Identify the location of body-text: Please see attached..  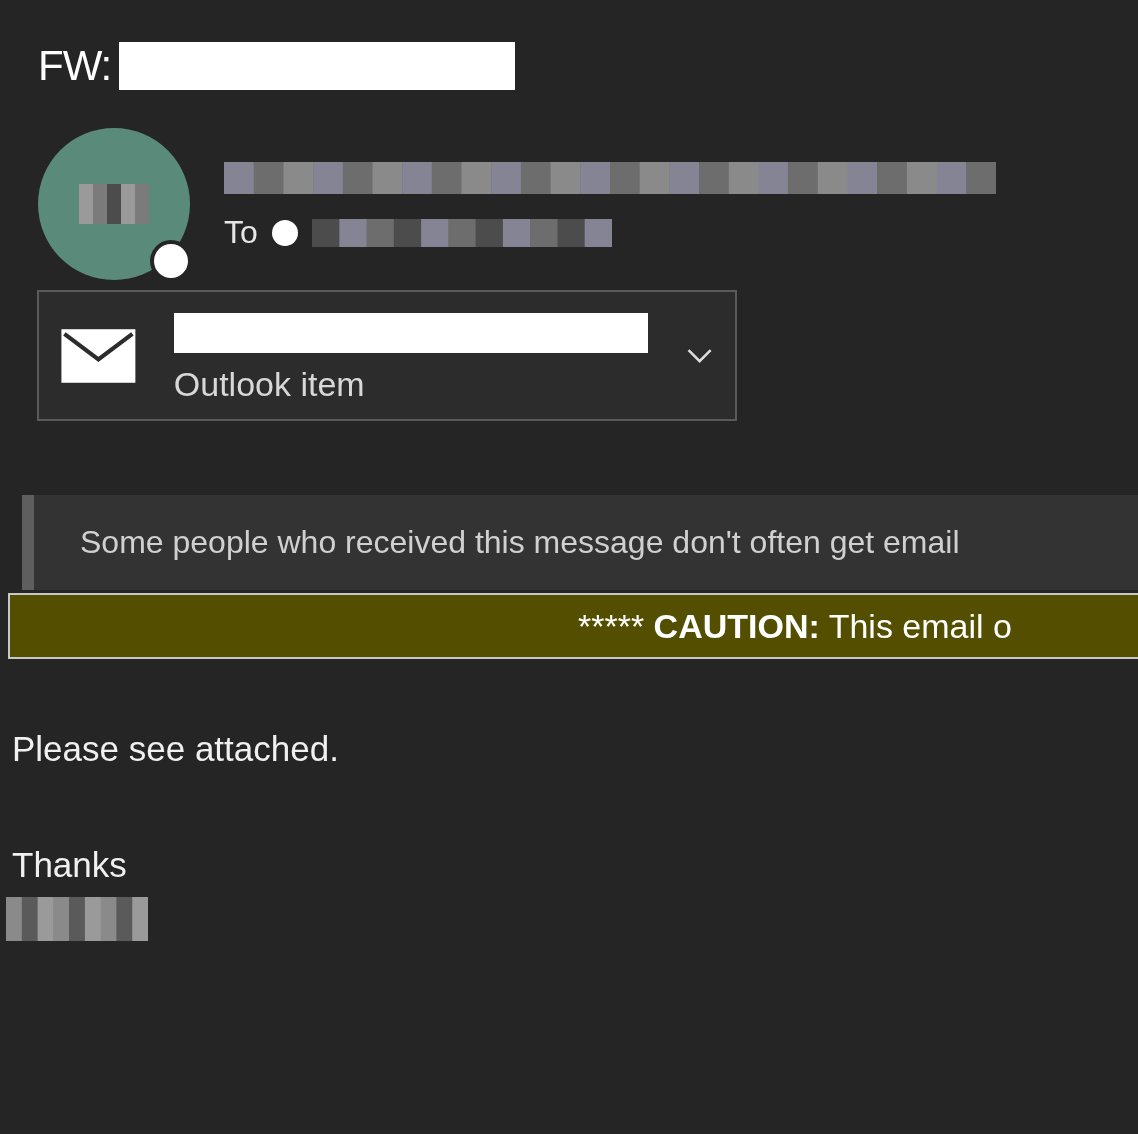
(176, 749).